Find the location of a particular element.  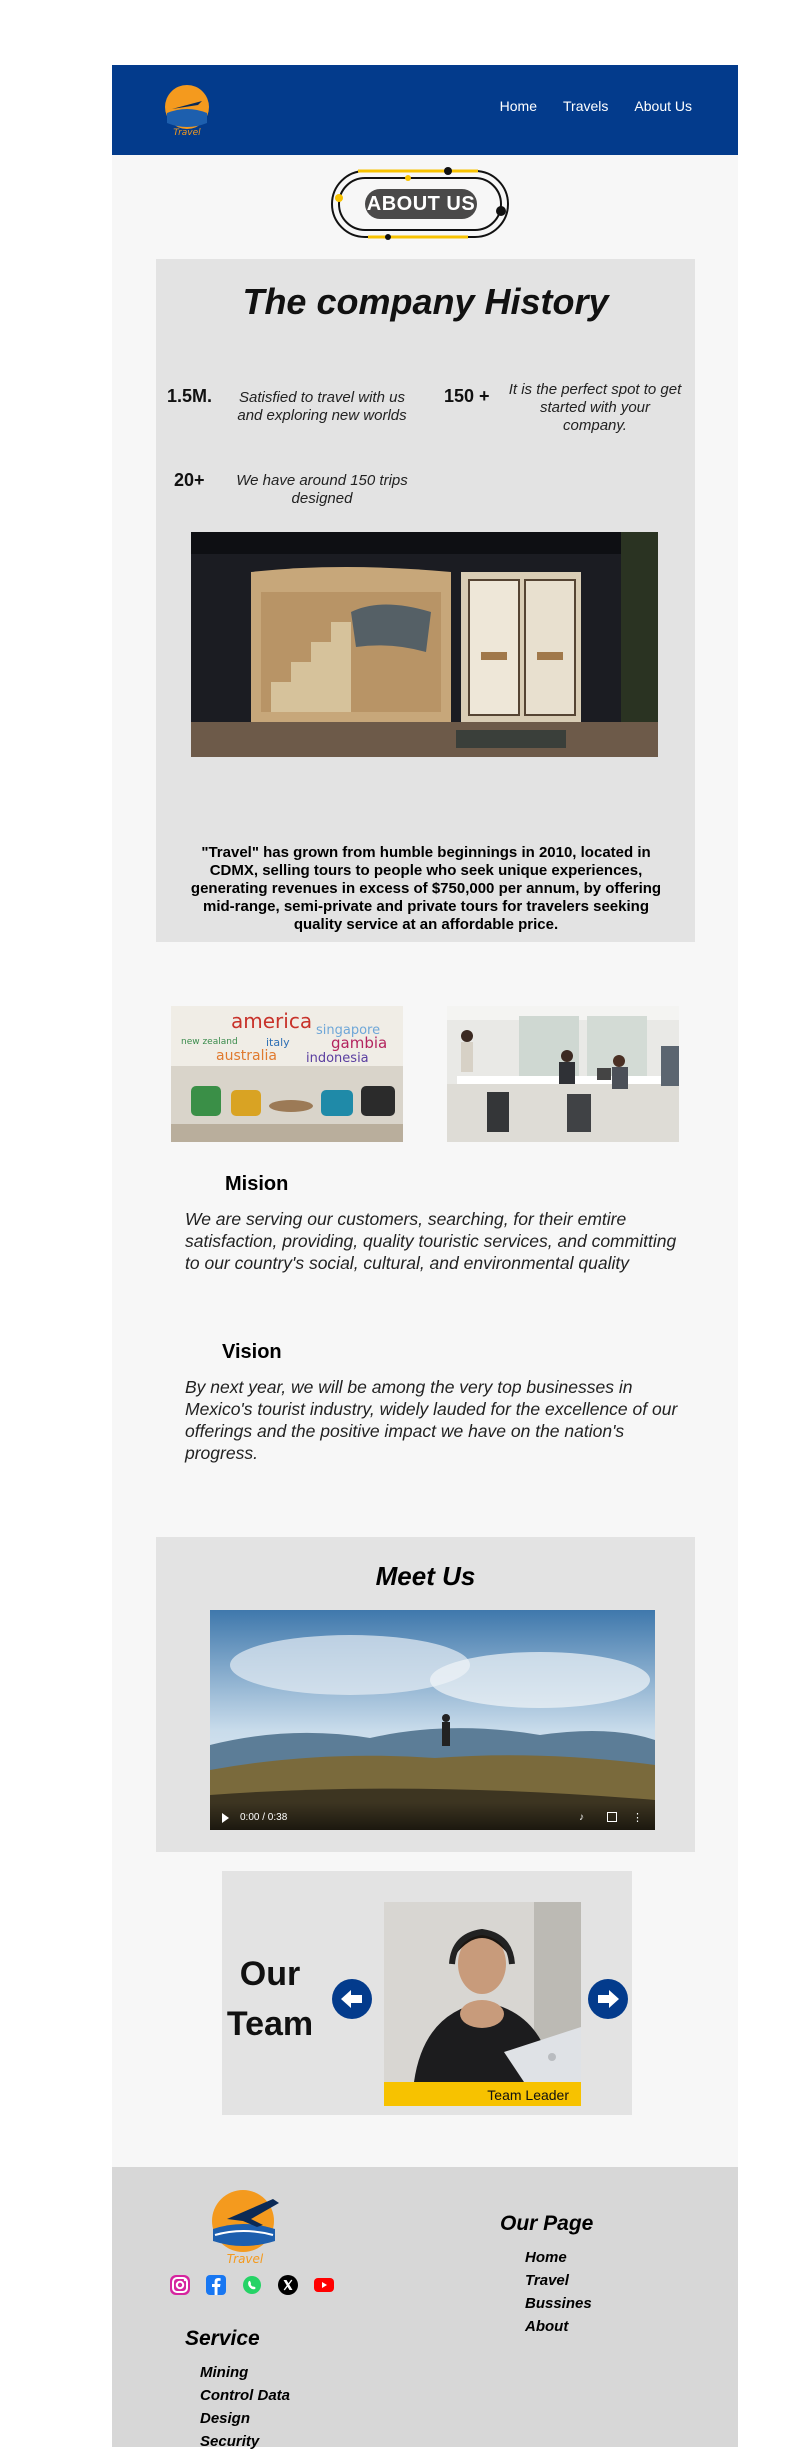

service-link-control-data: Control Data is located at coordinates (245, 2395).